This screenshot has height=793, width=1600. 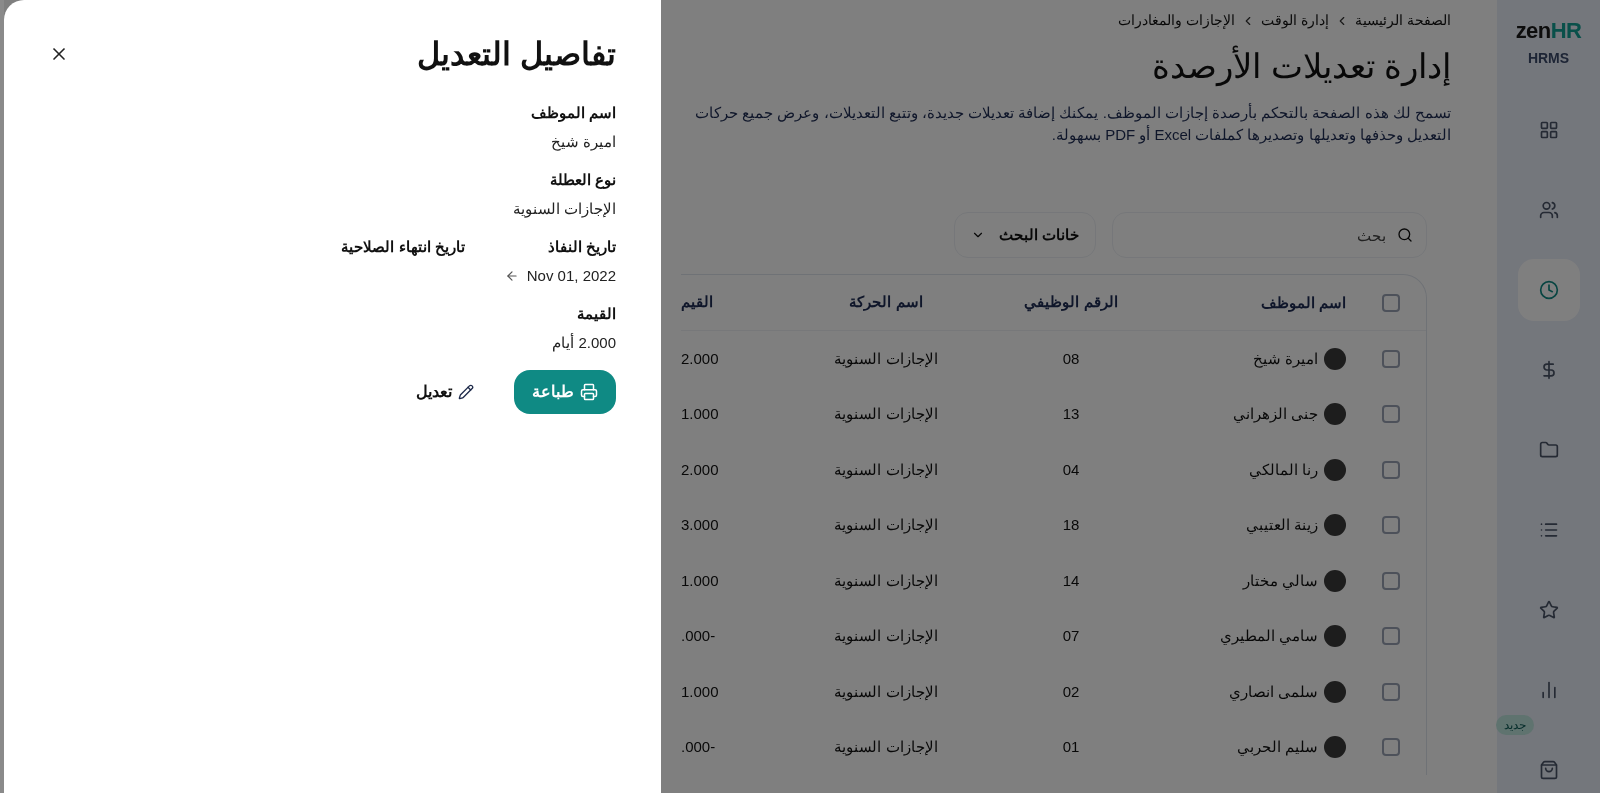 I want to click on table-cell-text: اميرة شيخ, so click(x=1285, y=359).